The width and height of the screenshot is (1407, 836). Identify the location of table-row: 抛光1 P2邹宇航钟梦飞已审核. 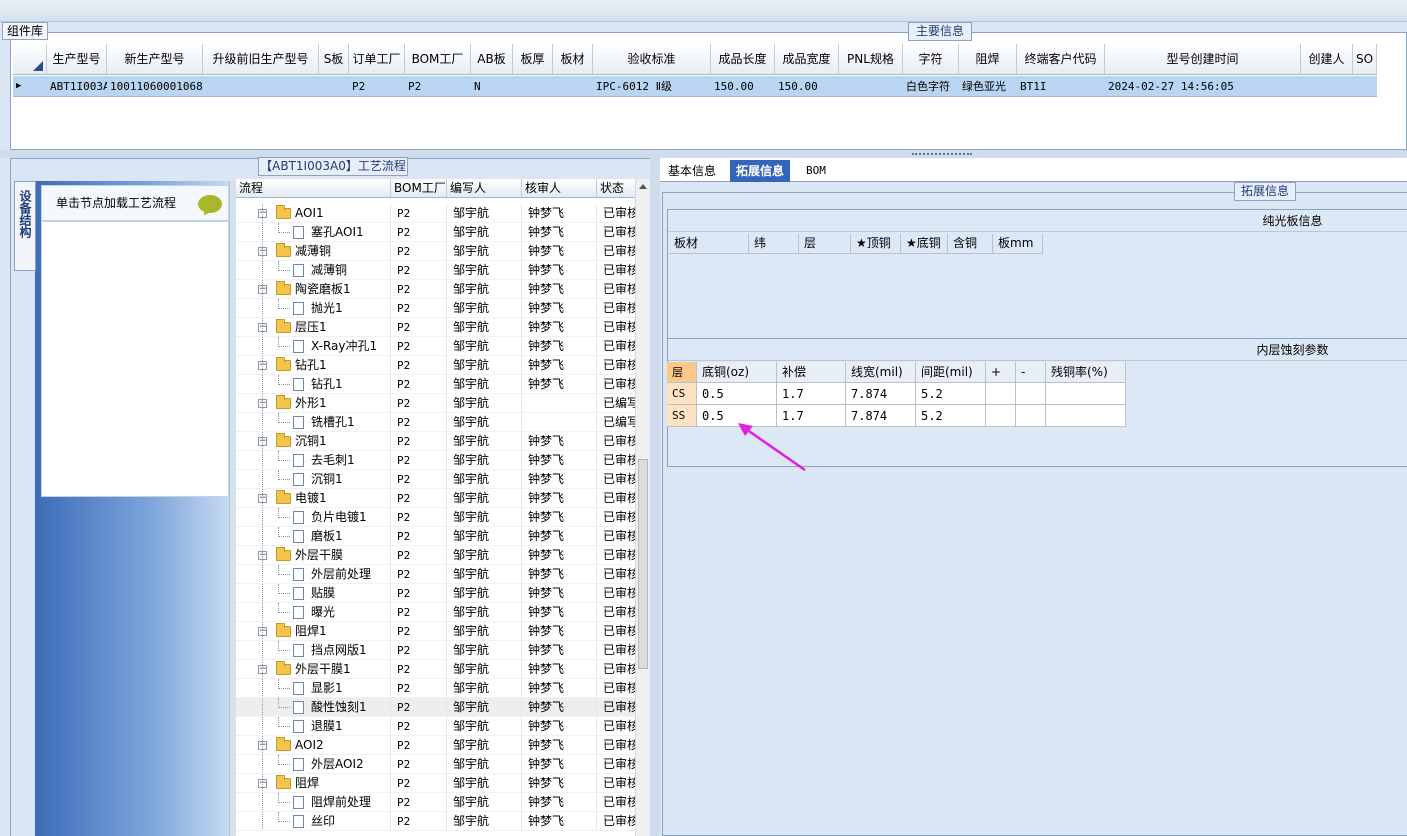
(435, 308).